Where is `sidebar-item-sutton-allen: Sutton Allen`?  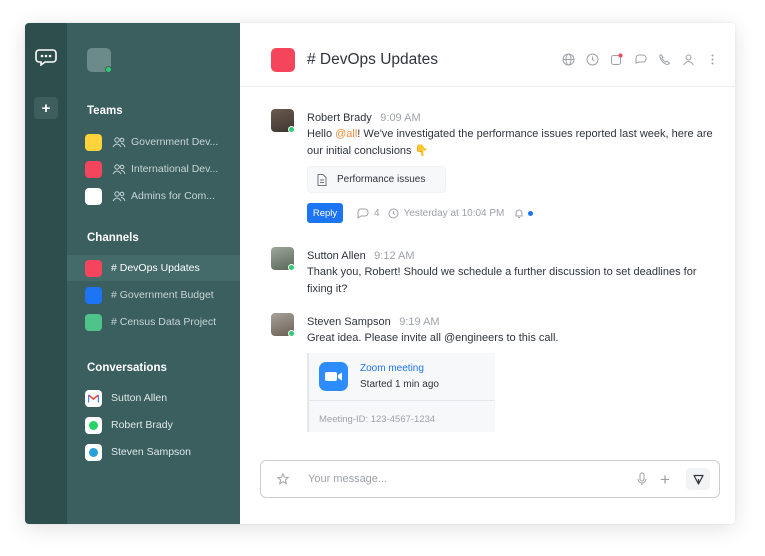 sidebar-item-sutton-allen: Sutton Allen is located at coordinates (153, 398).